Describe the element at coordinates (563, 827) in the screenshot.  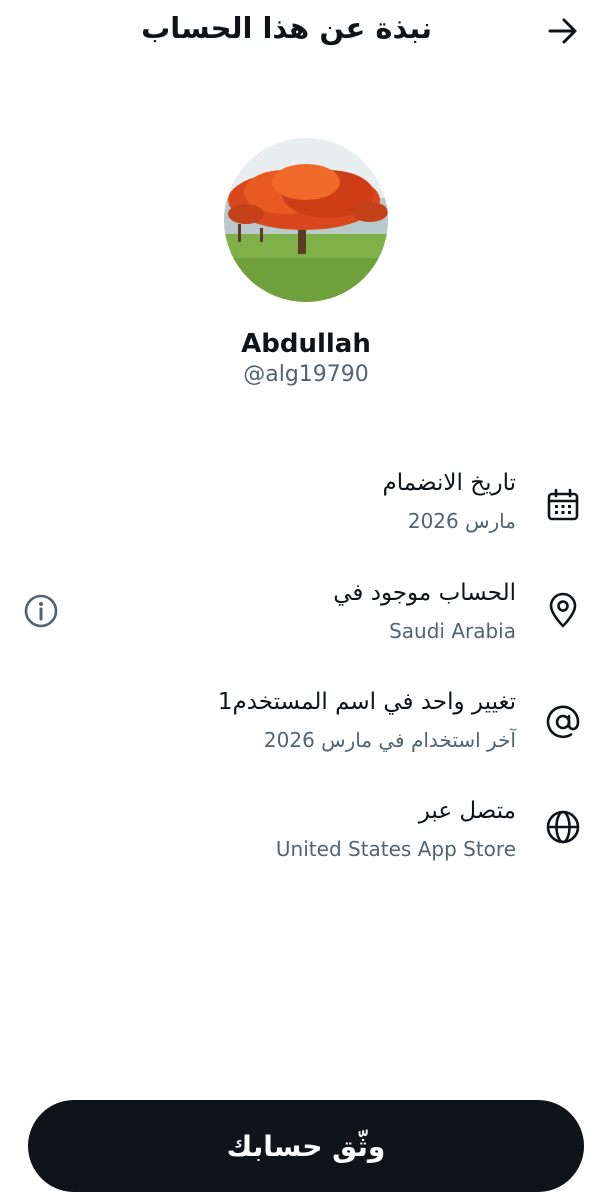
I see `globe-icon` at that location.